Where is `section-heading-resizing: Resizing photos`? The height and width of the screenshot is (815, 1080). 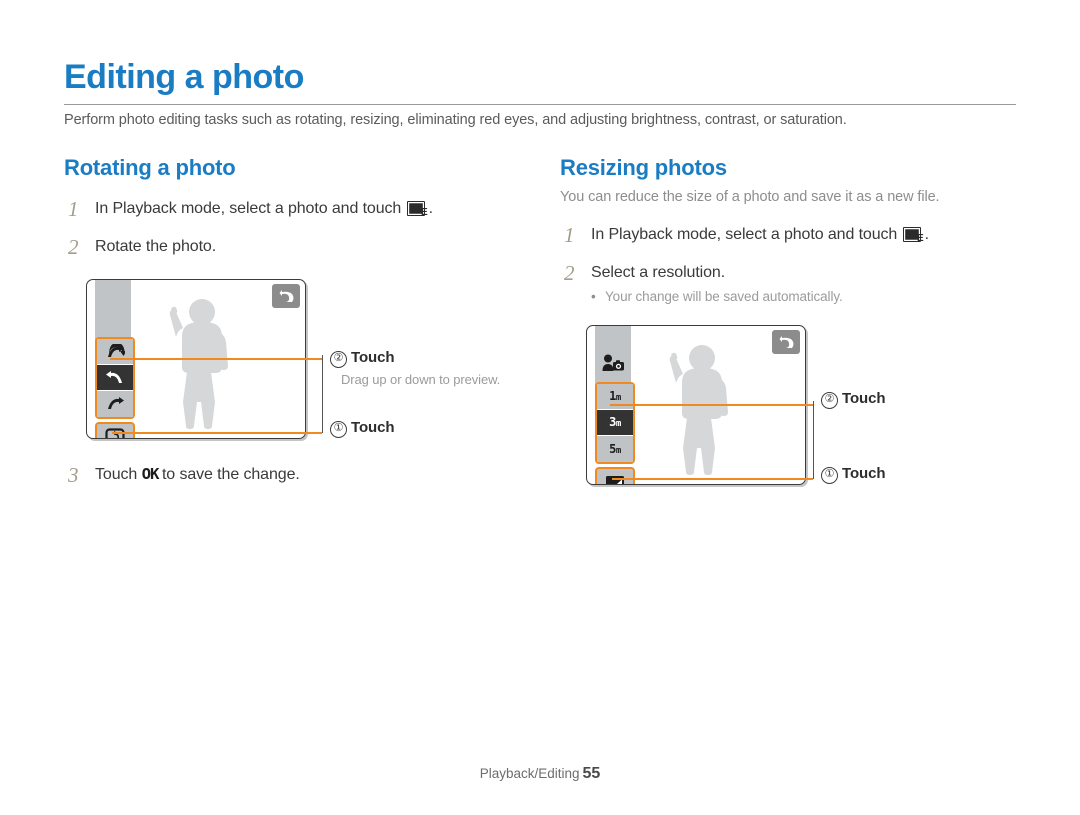 section-heading-resizing: Resizing photos is located at coordinates (643, 167).